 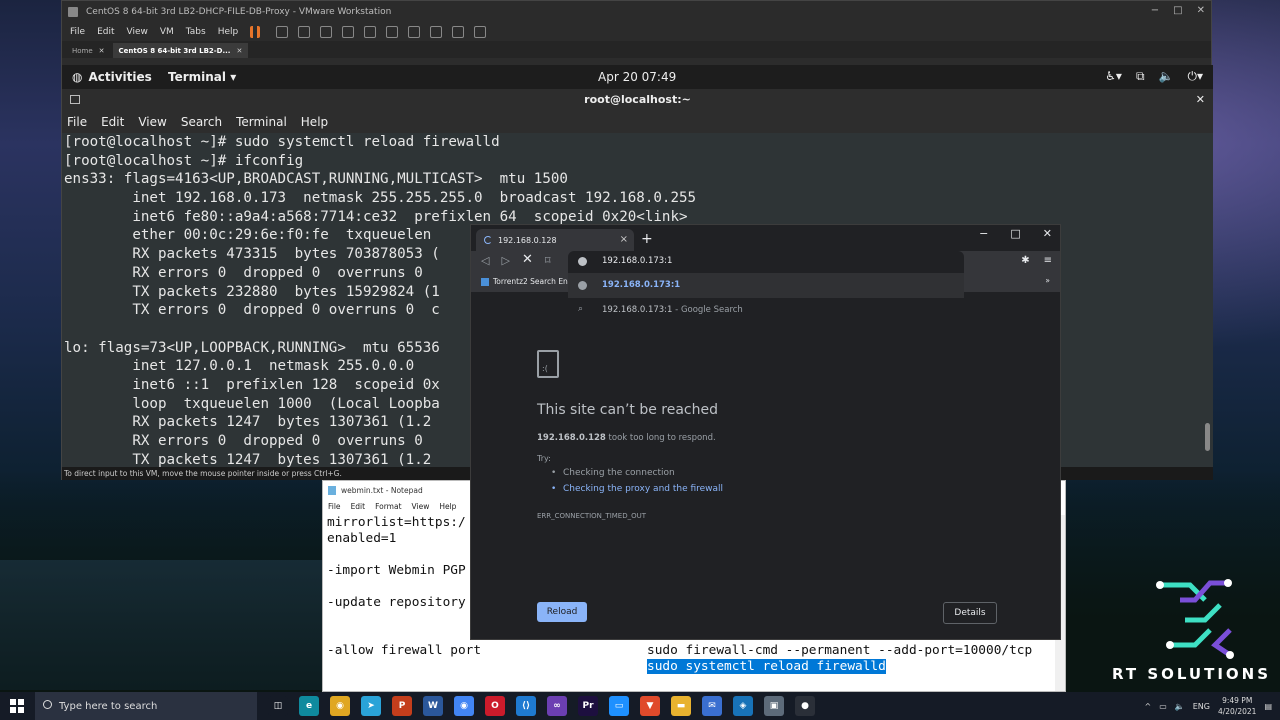 What do you see at coordinates (202, 77) in the screenshot?
I see `terminal-app-menu: Terminal ▾` at bounding box center [202, 77].